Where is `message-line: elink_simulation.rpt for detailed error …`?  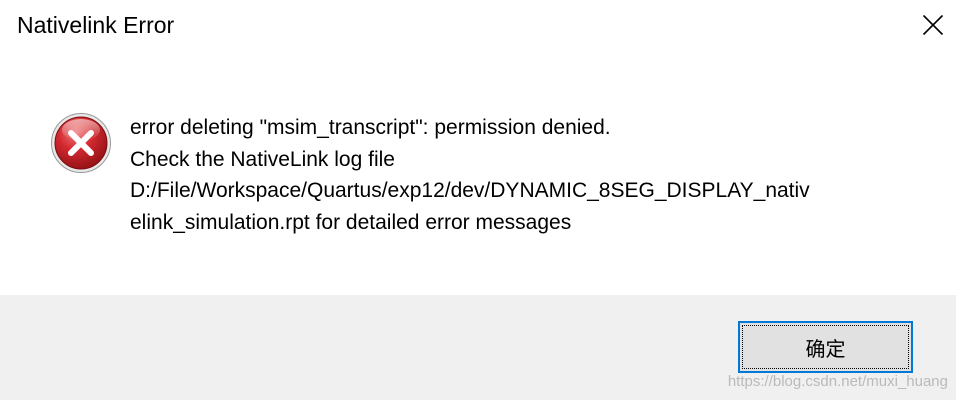
message-line: elink_simulation.rpt for detailed error … is located at coordinates (351, 222).